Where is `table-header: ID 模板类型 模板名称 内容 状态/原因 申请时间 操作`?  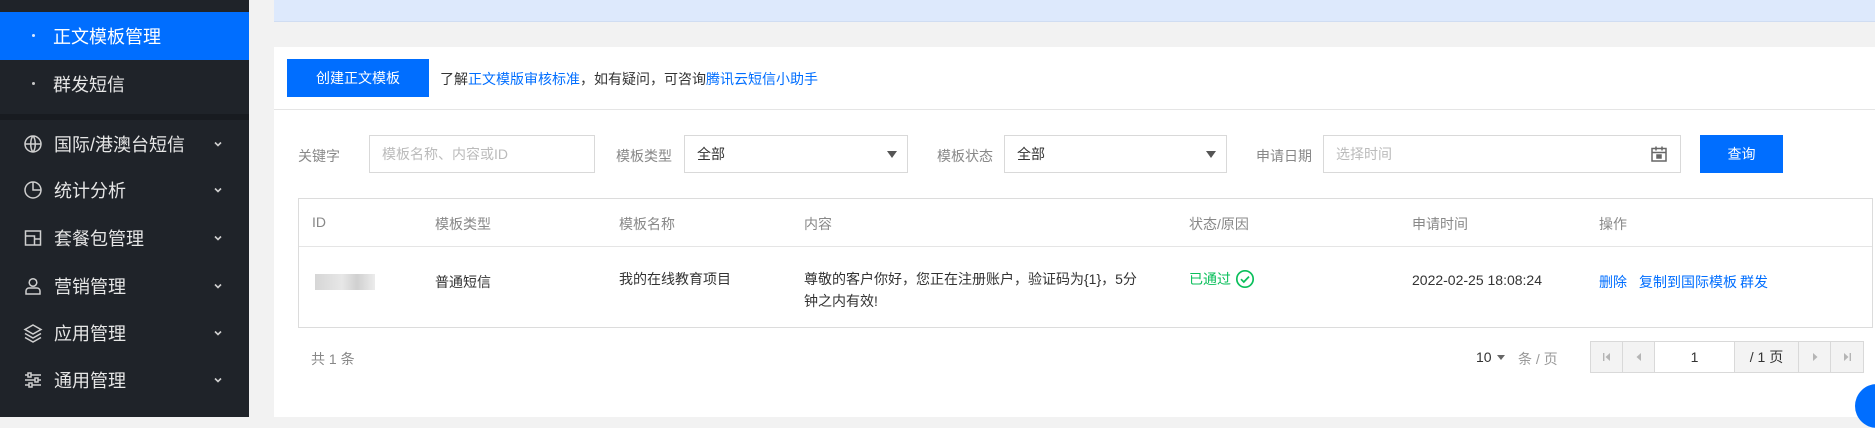 table-header: ID 模板类型 模板名称 内容 状态/原因 申请时间 操作 is located at coordinates (1085, 223).